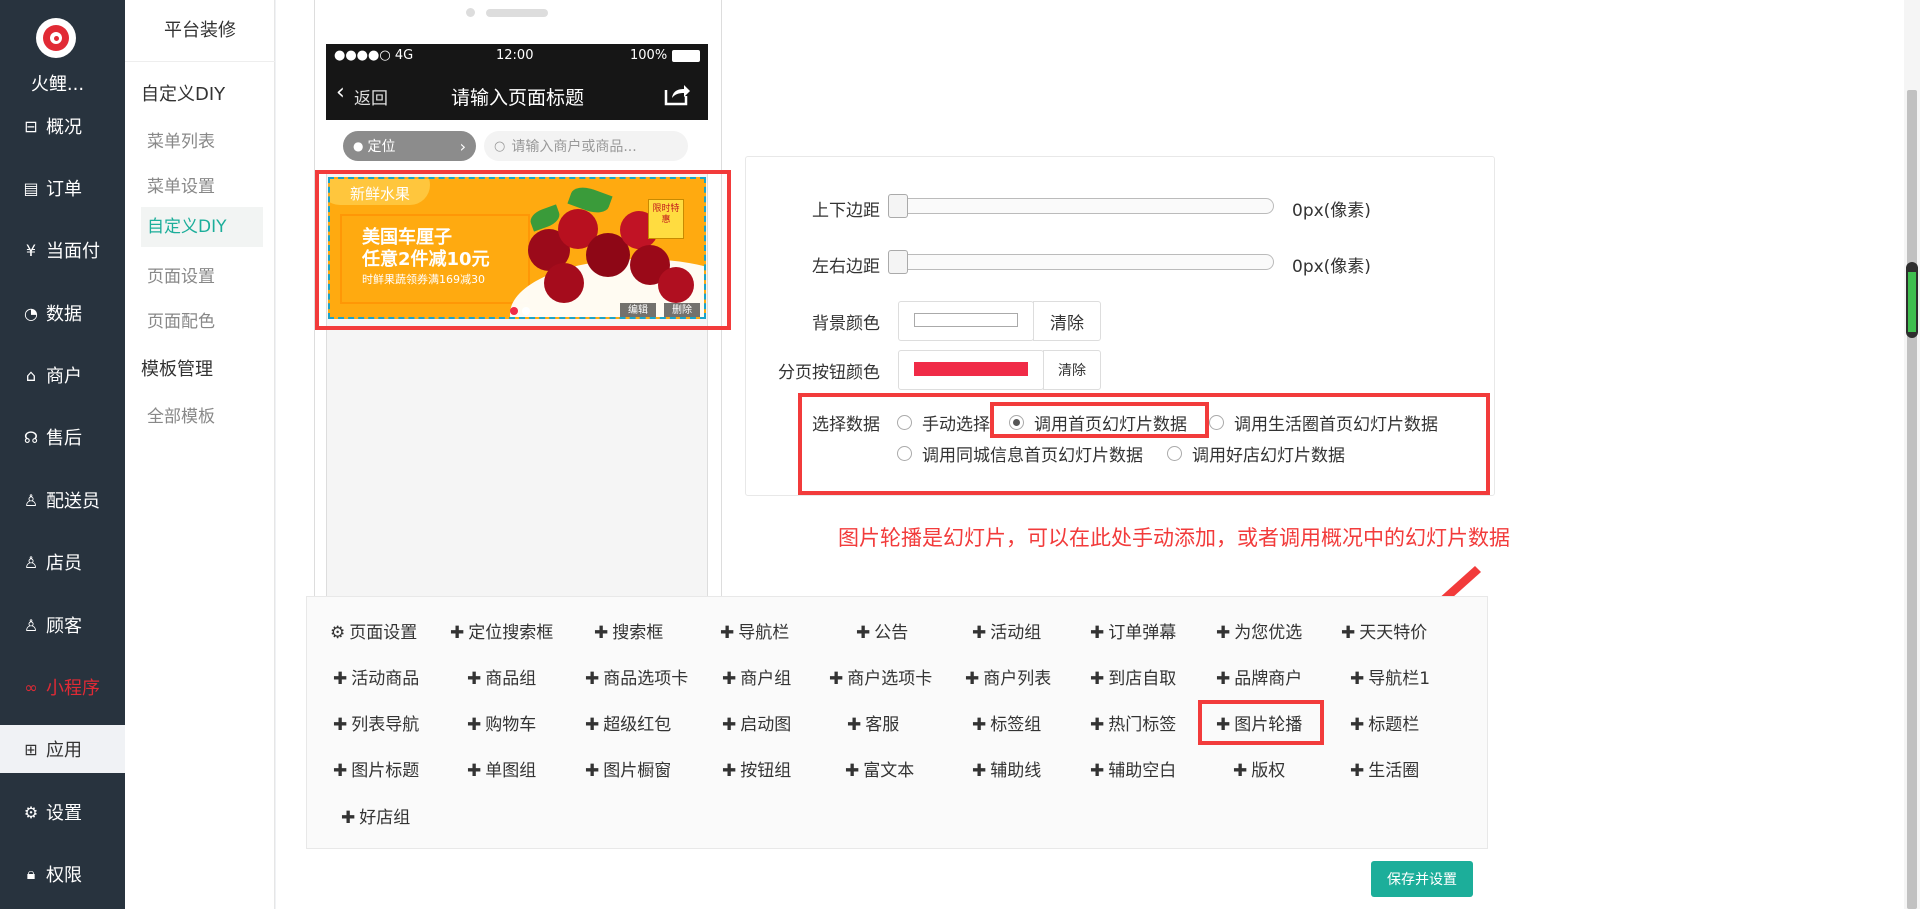 This screenshot has width=1920, height=909. What do you see at coordinates (873, 722) in the screenshot?
I see `component-item-21: ✚ 客服` at bounding box center [873, 722].